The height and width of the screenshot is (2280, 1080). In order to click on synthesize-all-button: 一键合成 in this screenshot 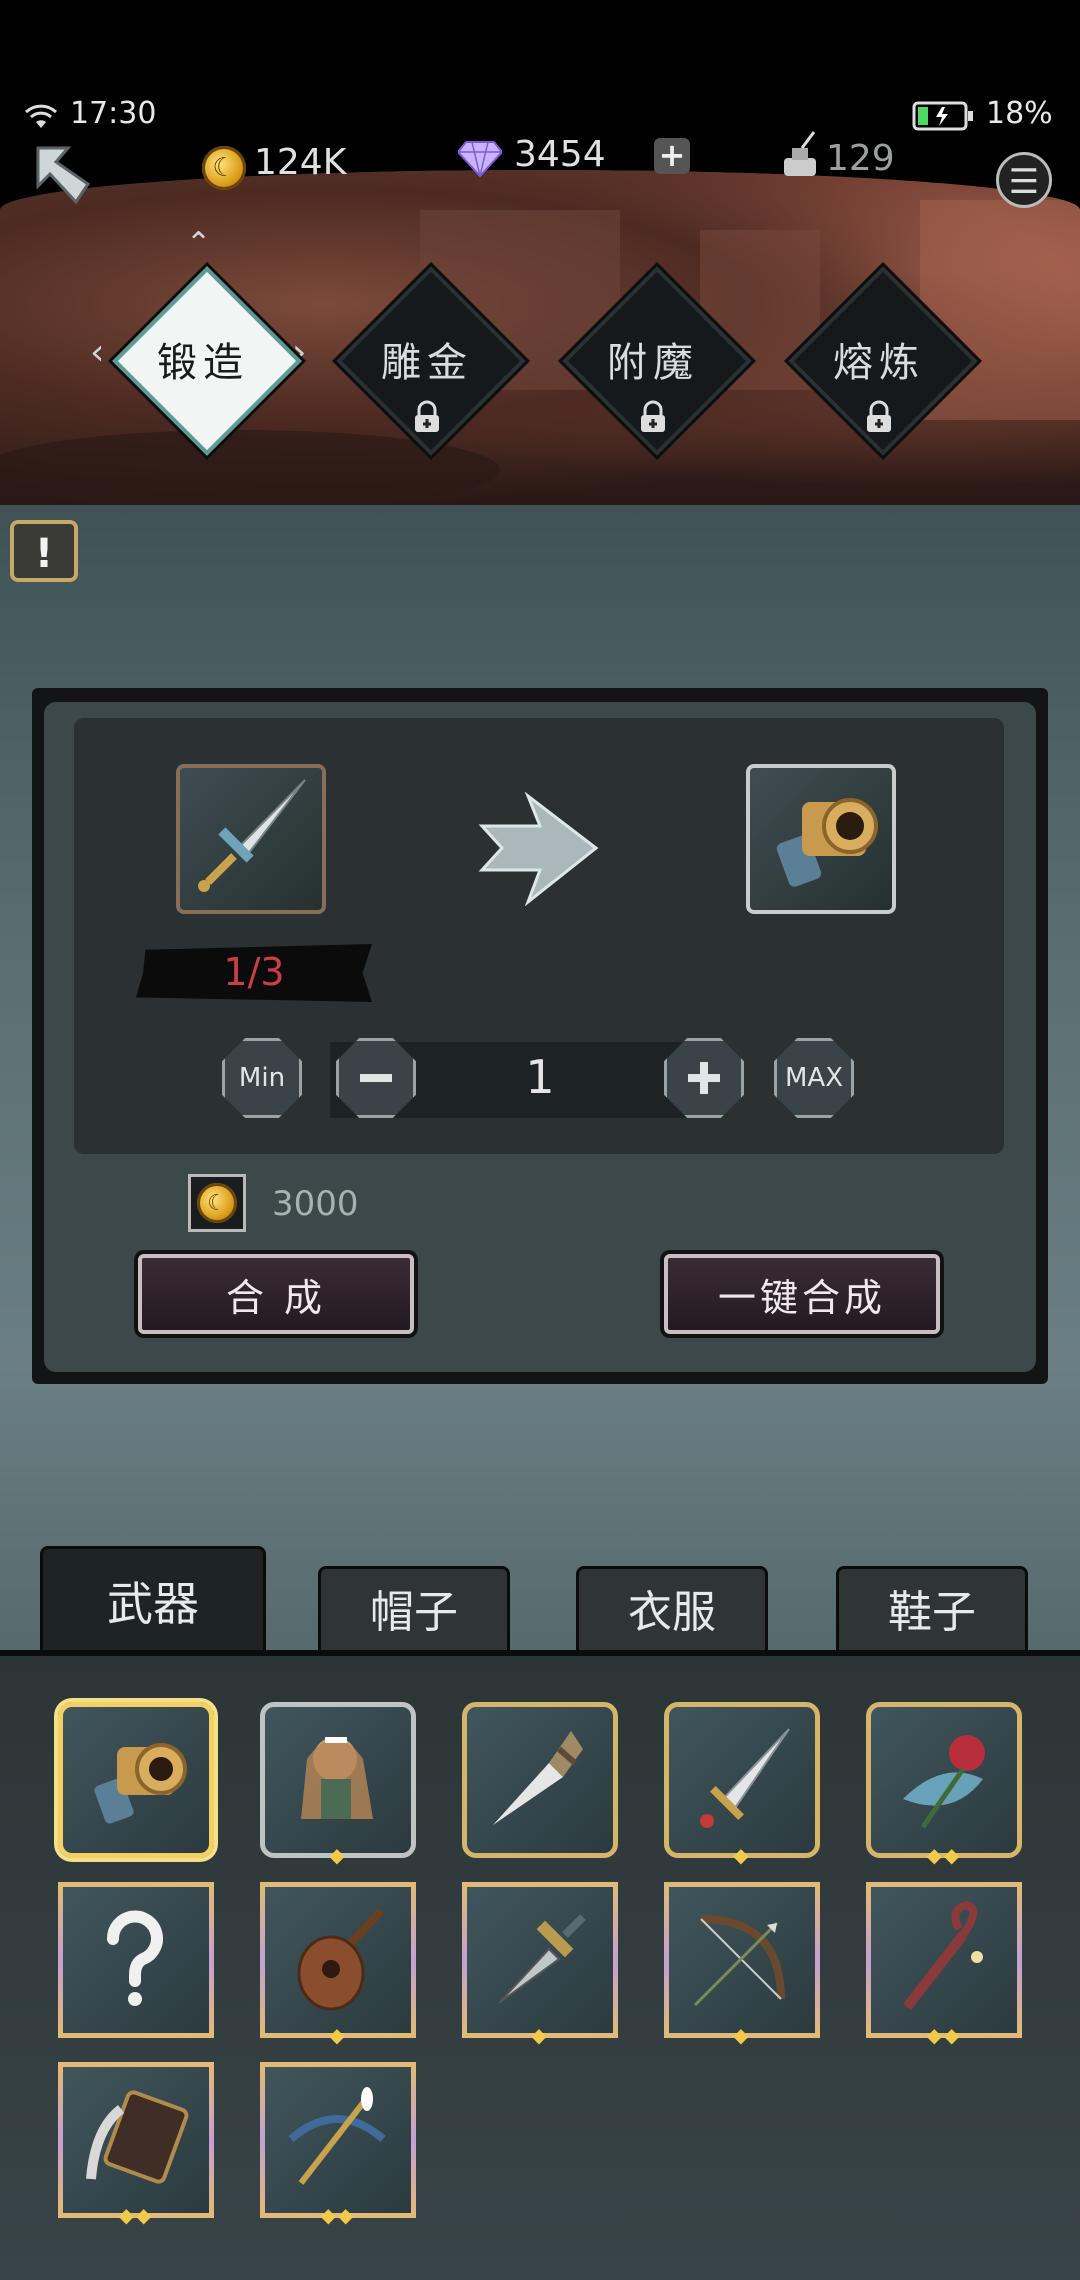, I will do `click(802, 1294)`.